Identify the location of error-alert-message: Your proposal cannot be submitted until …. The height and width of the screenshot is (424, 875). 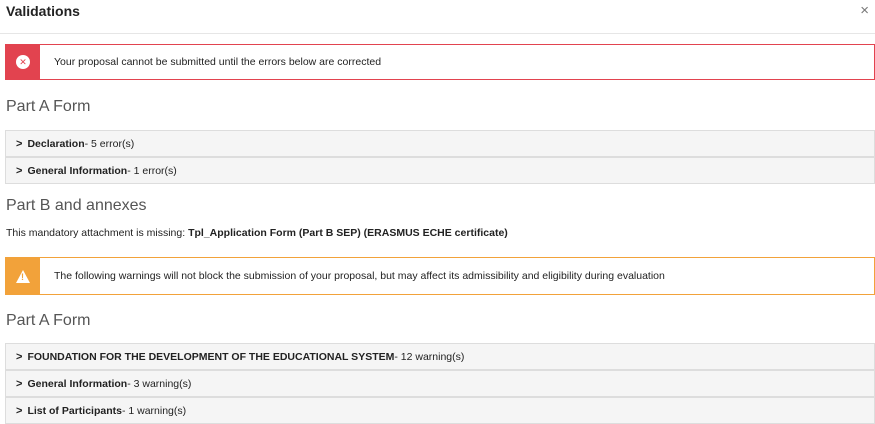
(218, 62).